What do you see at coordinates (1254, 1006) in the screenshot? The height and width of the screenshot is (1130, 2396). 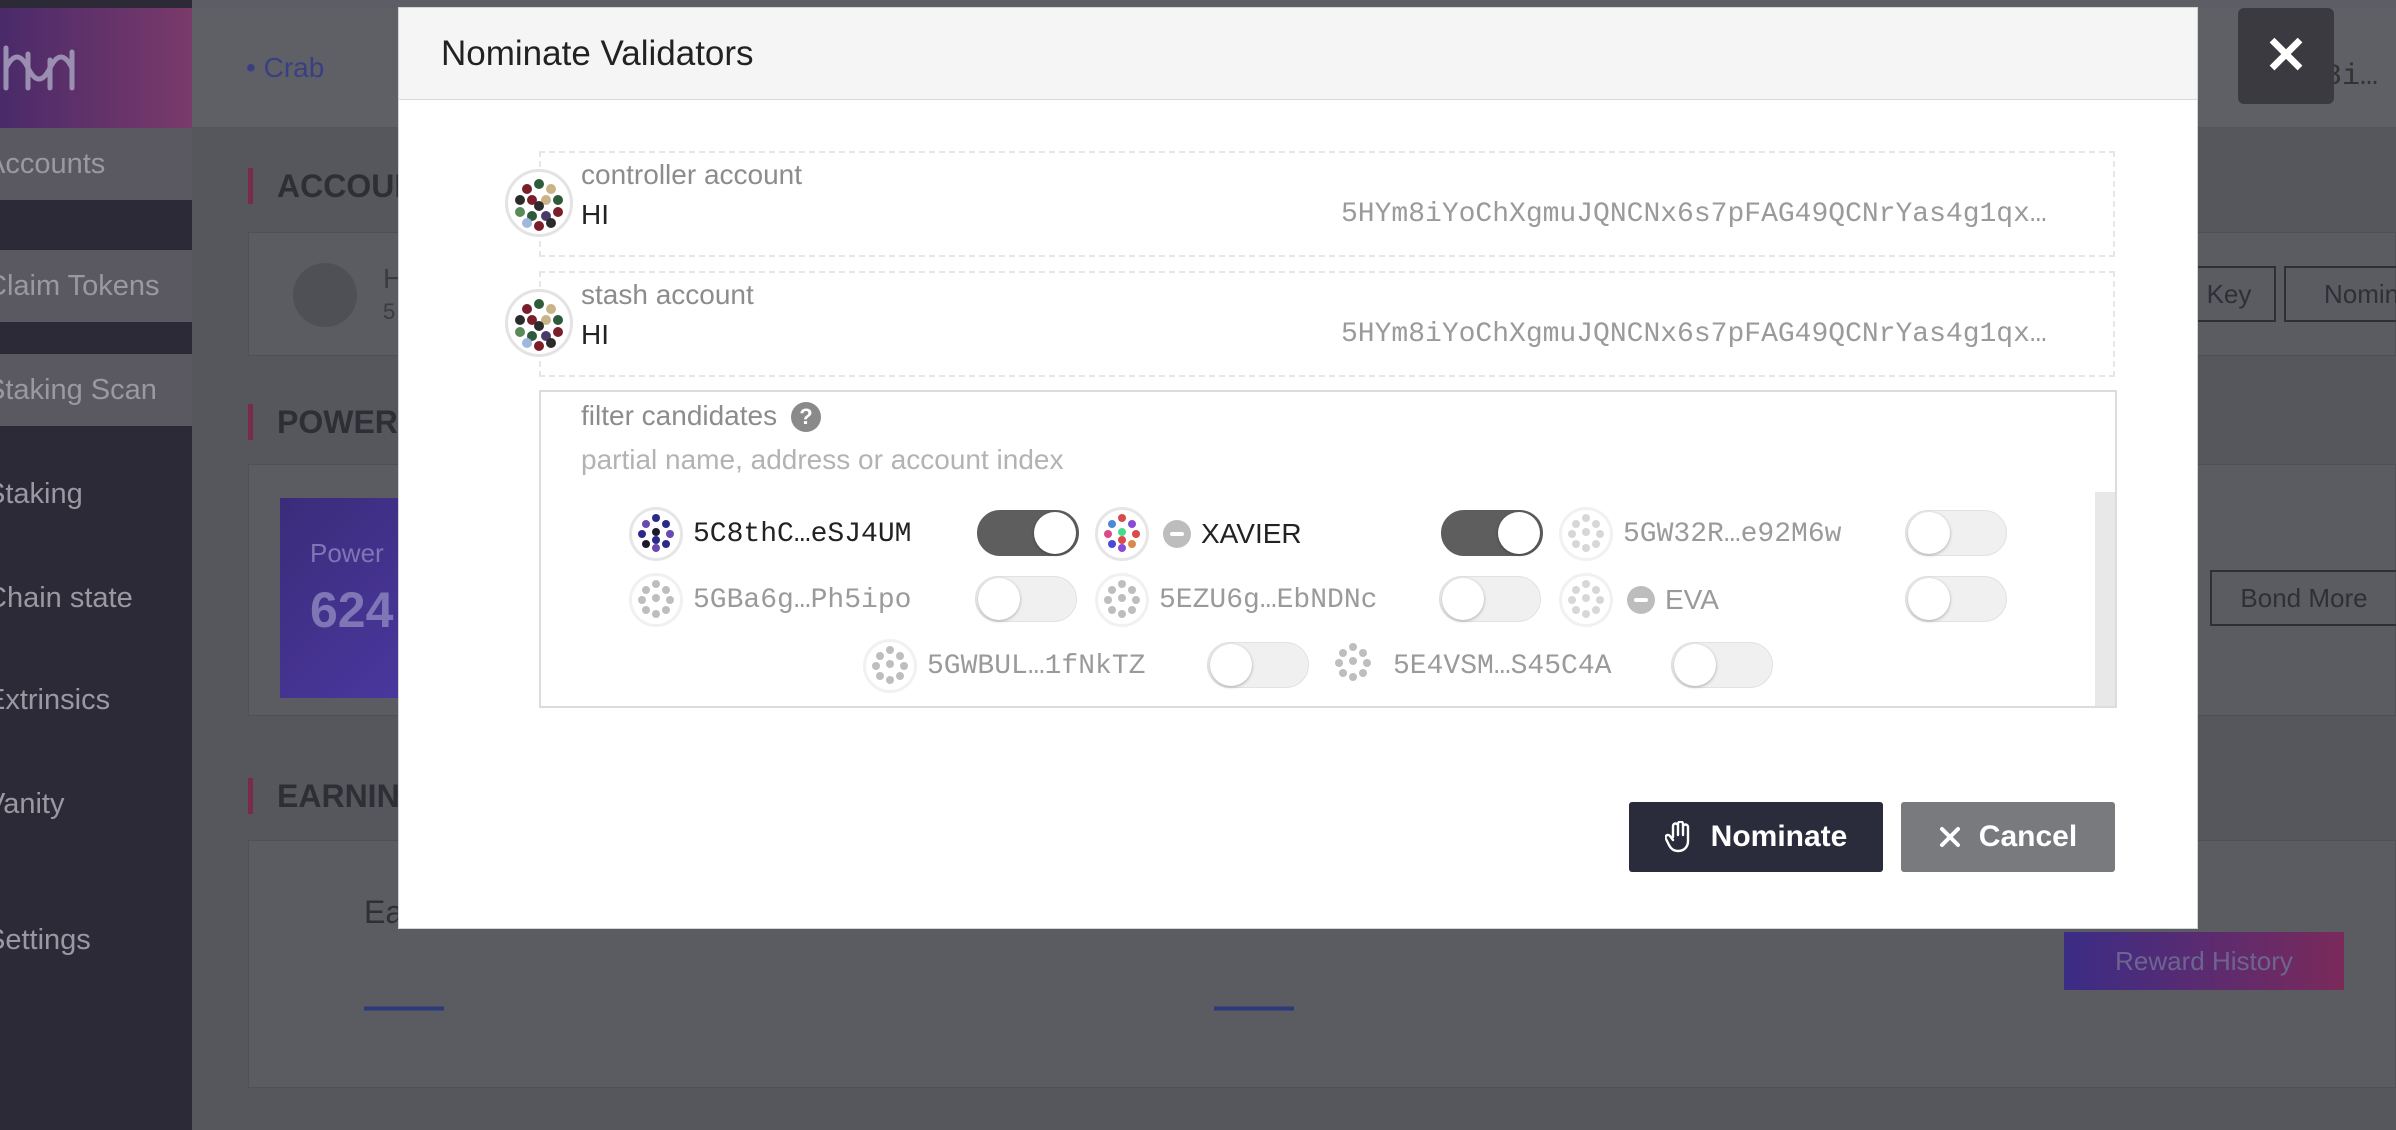 I see `earnings-value-right: ——` at bounding box center [1254, 1006].